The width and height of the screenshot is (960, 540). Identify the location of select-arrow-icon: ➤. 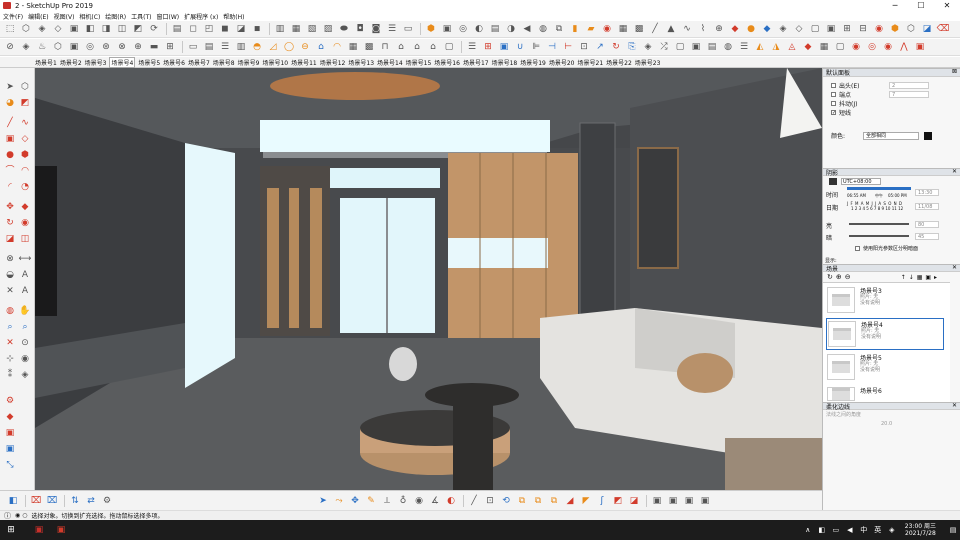
(323, 501).